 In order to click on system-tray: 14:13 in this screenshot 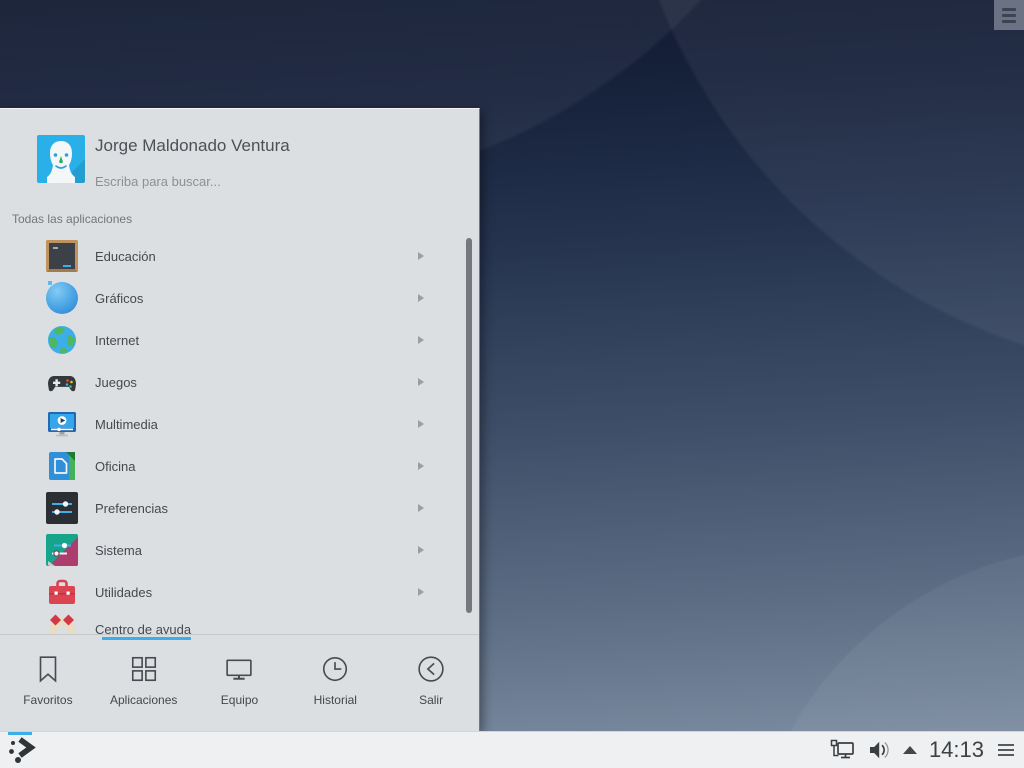, I will do `click(927, 750)`.